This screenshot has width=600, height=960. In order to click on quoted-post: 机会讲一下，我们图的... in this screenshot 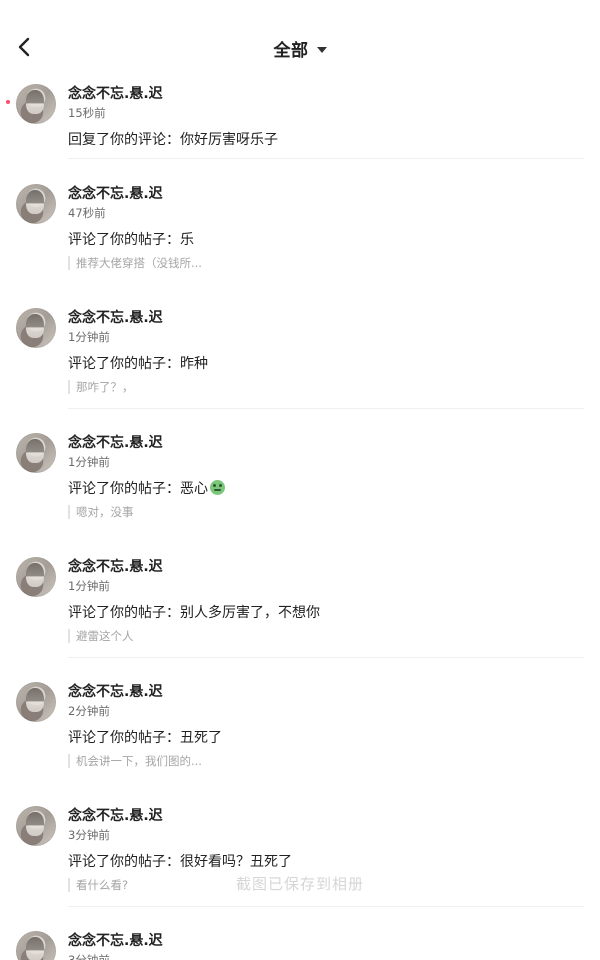, I will do `click(135, 761)`.